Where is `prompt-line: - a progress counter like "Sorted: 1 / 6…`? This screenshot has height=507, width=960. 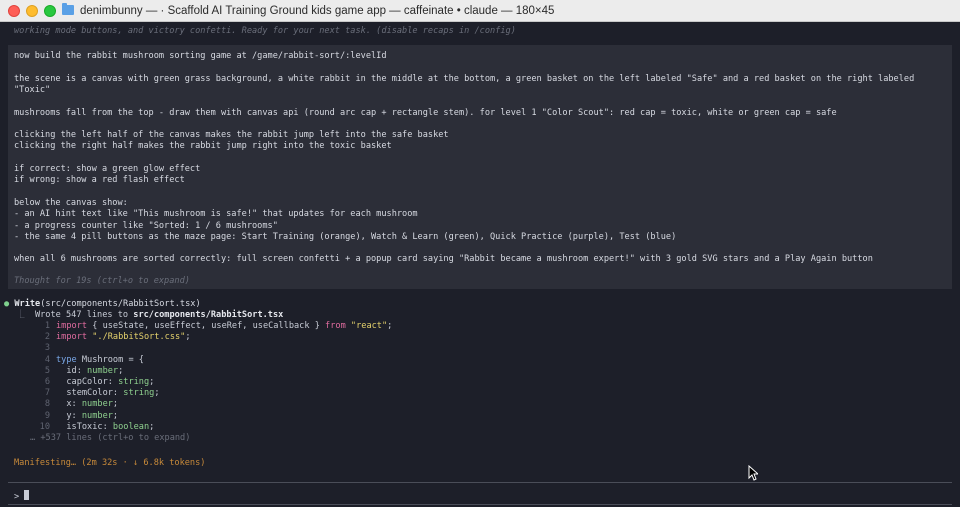
prompt-line: - a progress counter like "Sorted: 1 / 6… is located at coordinates (146, 225).